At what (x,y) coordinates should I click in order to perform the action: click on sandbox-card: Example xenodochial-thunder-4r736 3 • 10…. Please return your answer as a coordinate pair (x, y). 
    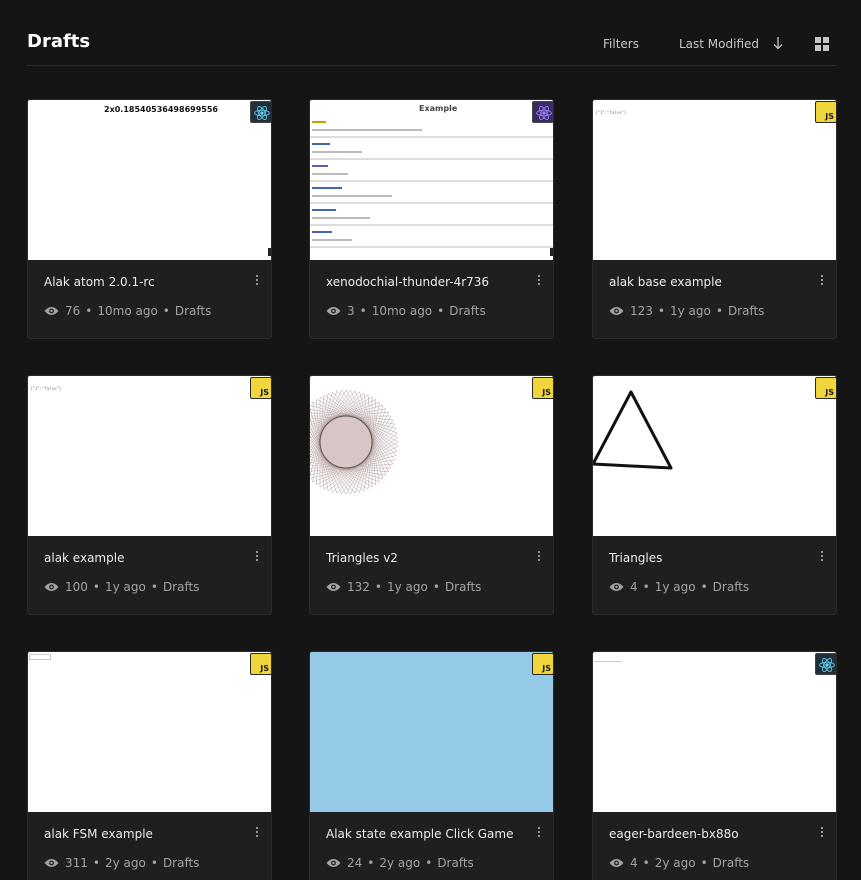
    Looking at the image, I should click on (431, 219).